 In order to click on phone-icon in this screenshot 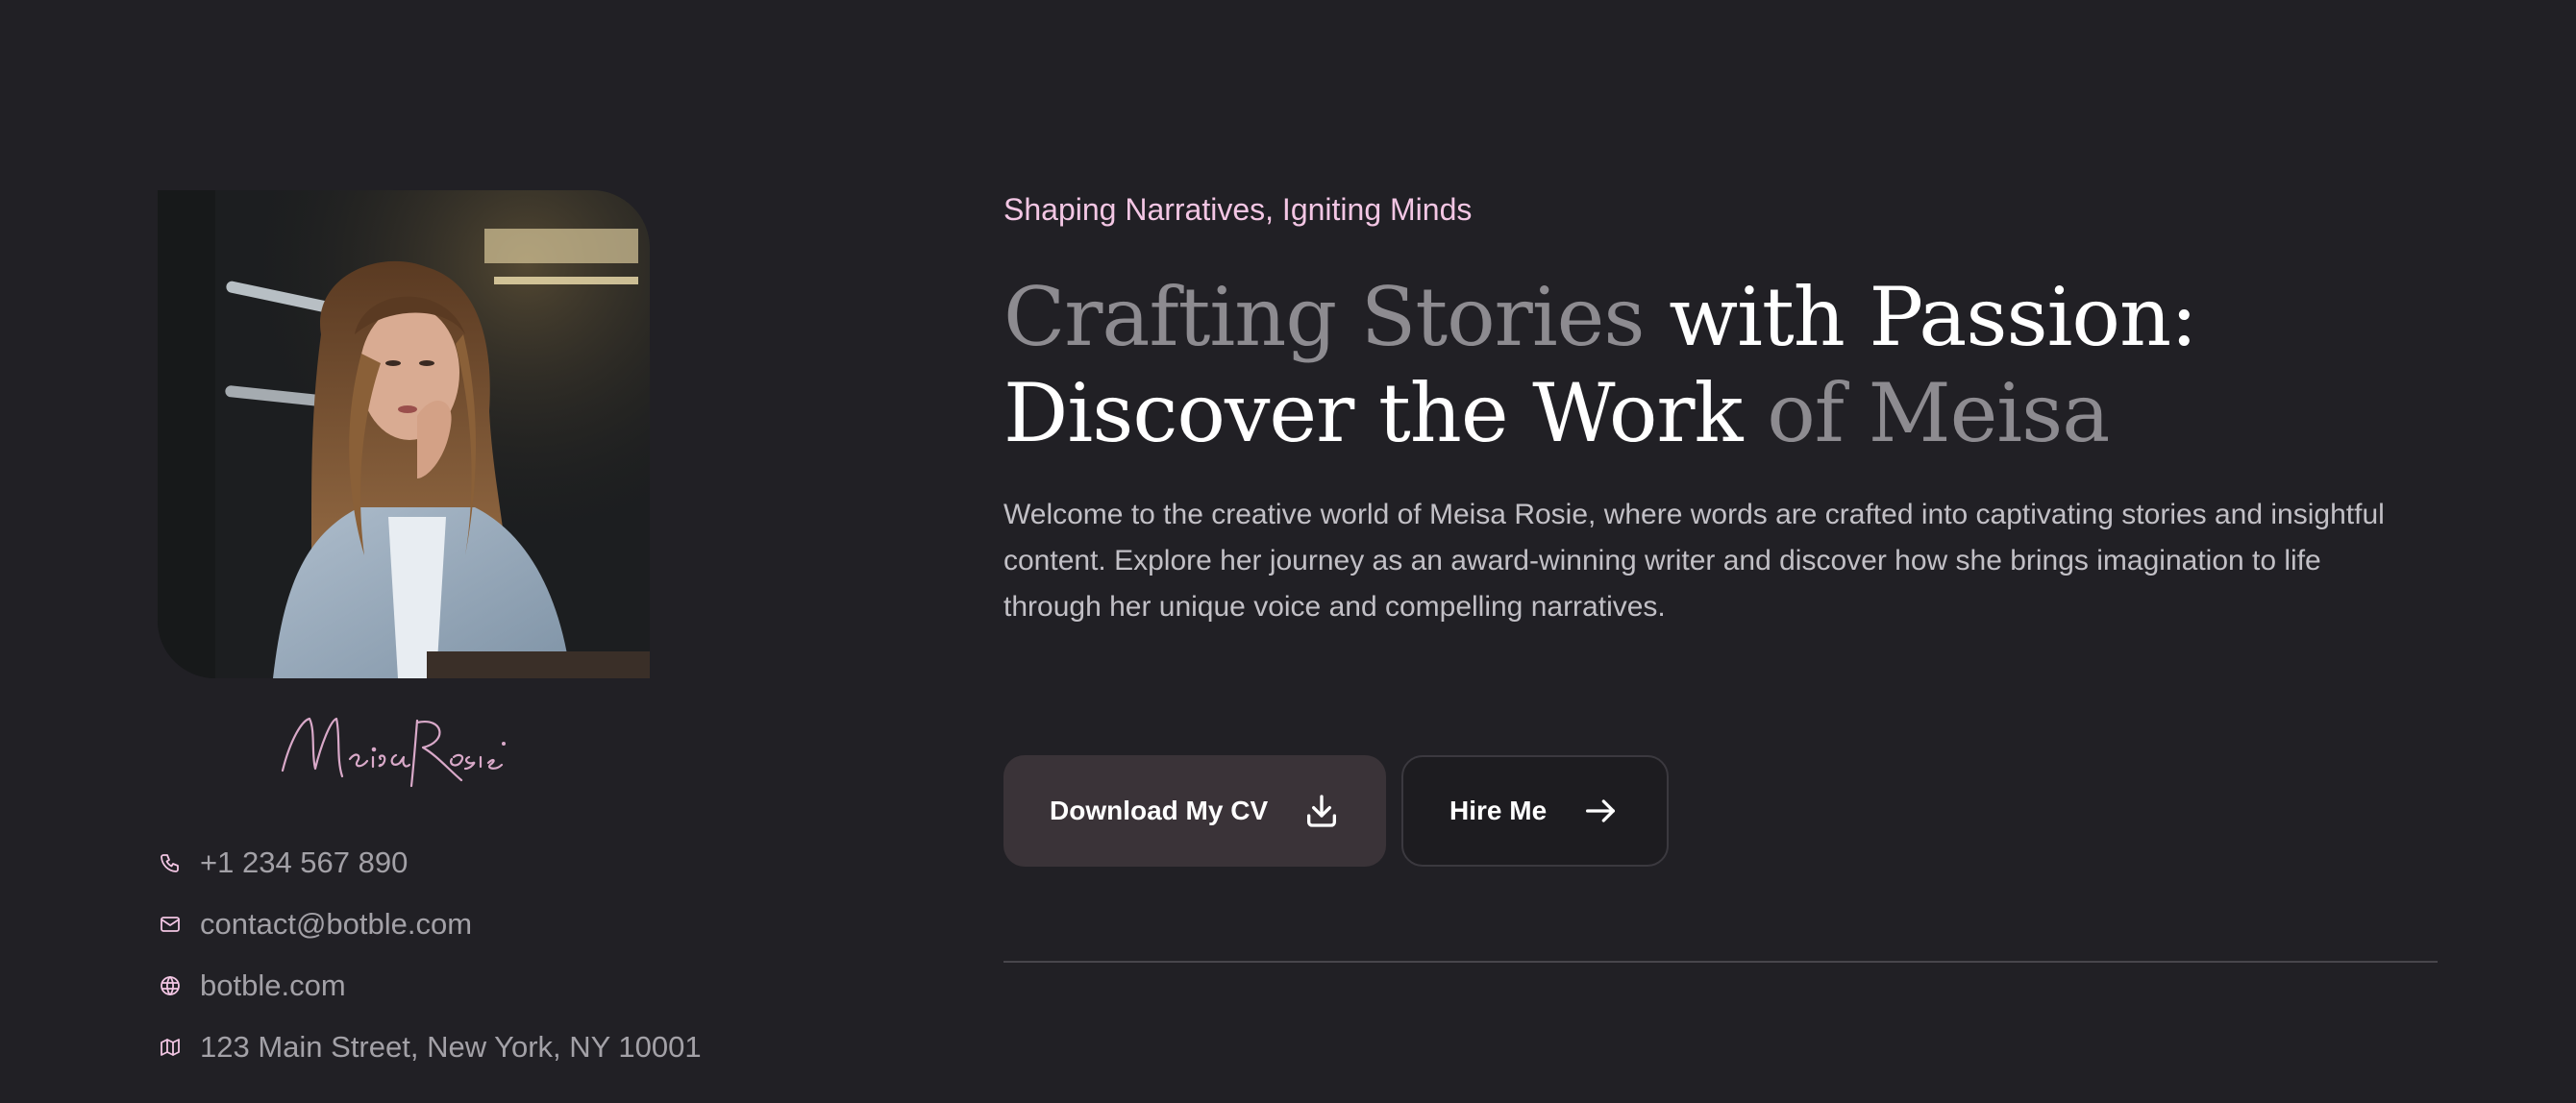, I will do `click(170, 862)`.